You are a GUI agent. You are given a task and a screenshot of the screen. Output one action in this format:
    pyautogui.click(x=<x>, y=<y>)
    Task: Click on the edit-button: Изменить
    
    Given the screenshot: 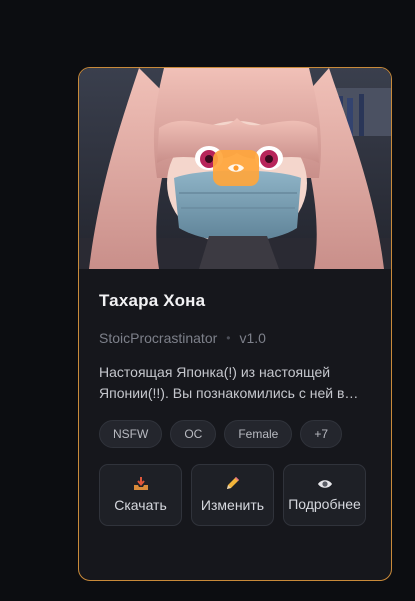 What is the action you would take?
    pyautogui.click(x=232, y=495)
    